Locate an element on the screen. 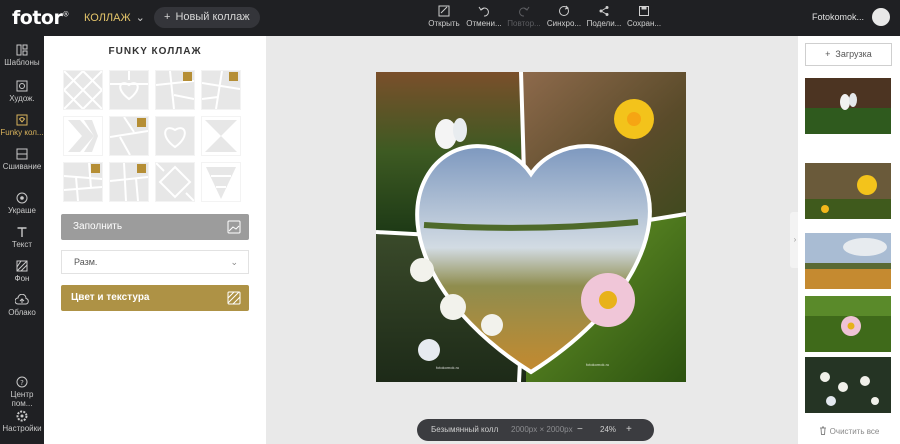 The width and height of the screenshot is (900, 444). help-center-icon: ? is located at coordinates (22, 382).